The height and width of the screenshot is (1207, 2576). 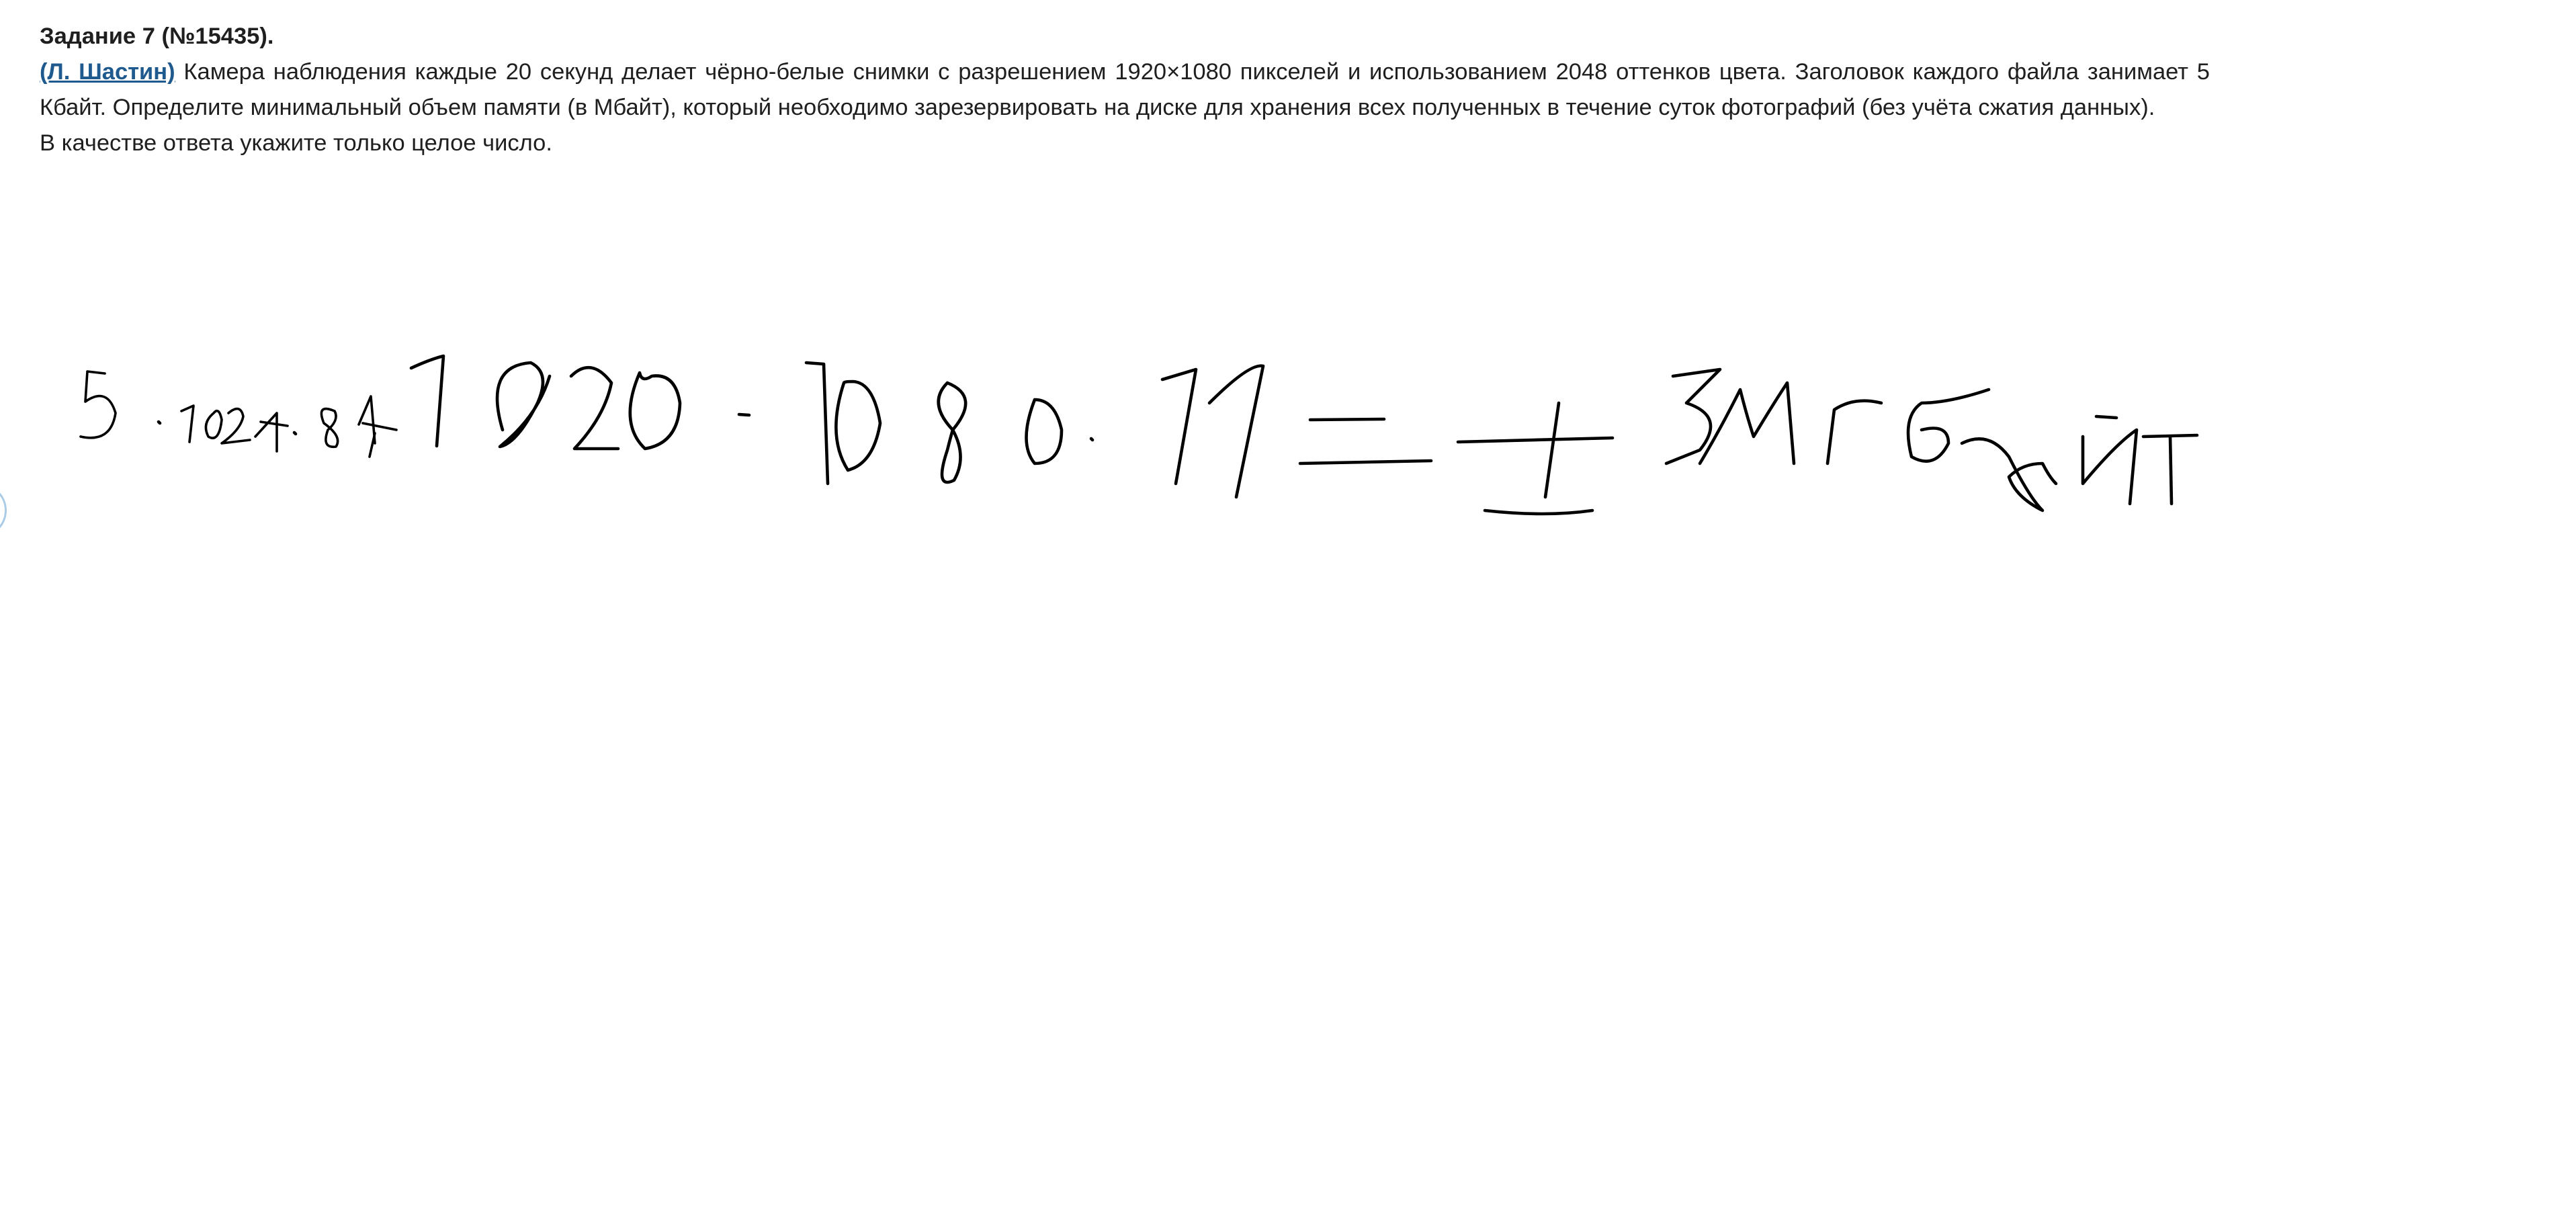 What do you see at coordinates (1948, 425) in the screenshot?
I see `letter-b` at bounding box center [1948, 425].